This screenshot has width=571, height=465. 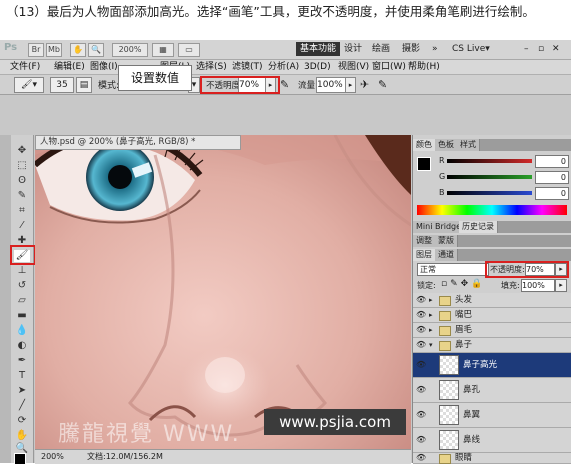 What do you see at coordinates (552, 161) in the screenshot?
I see `r-value: 0` at bounding box center [552, 161].